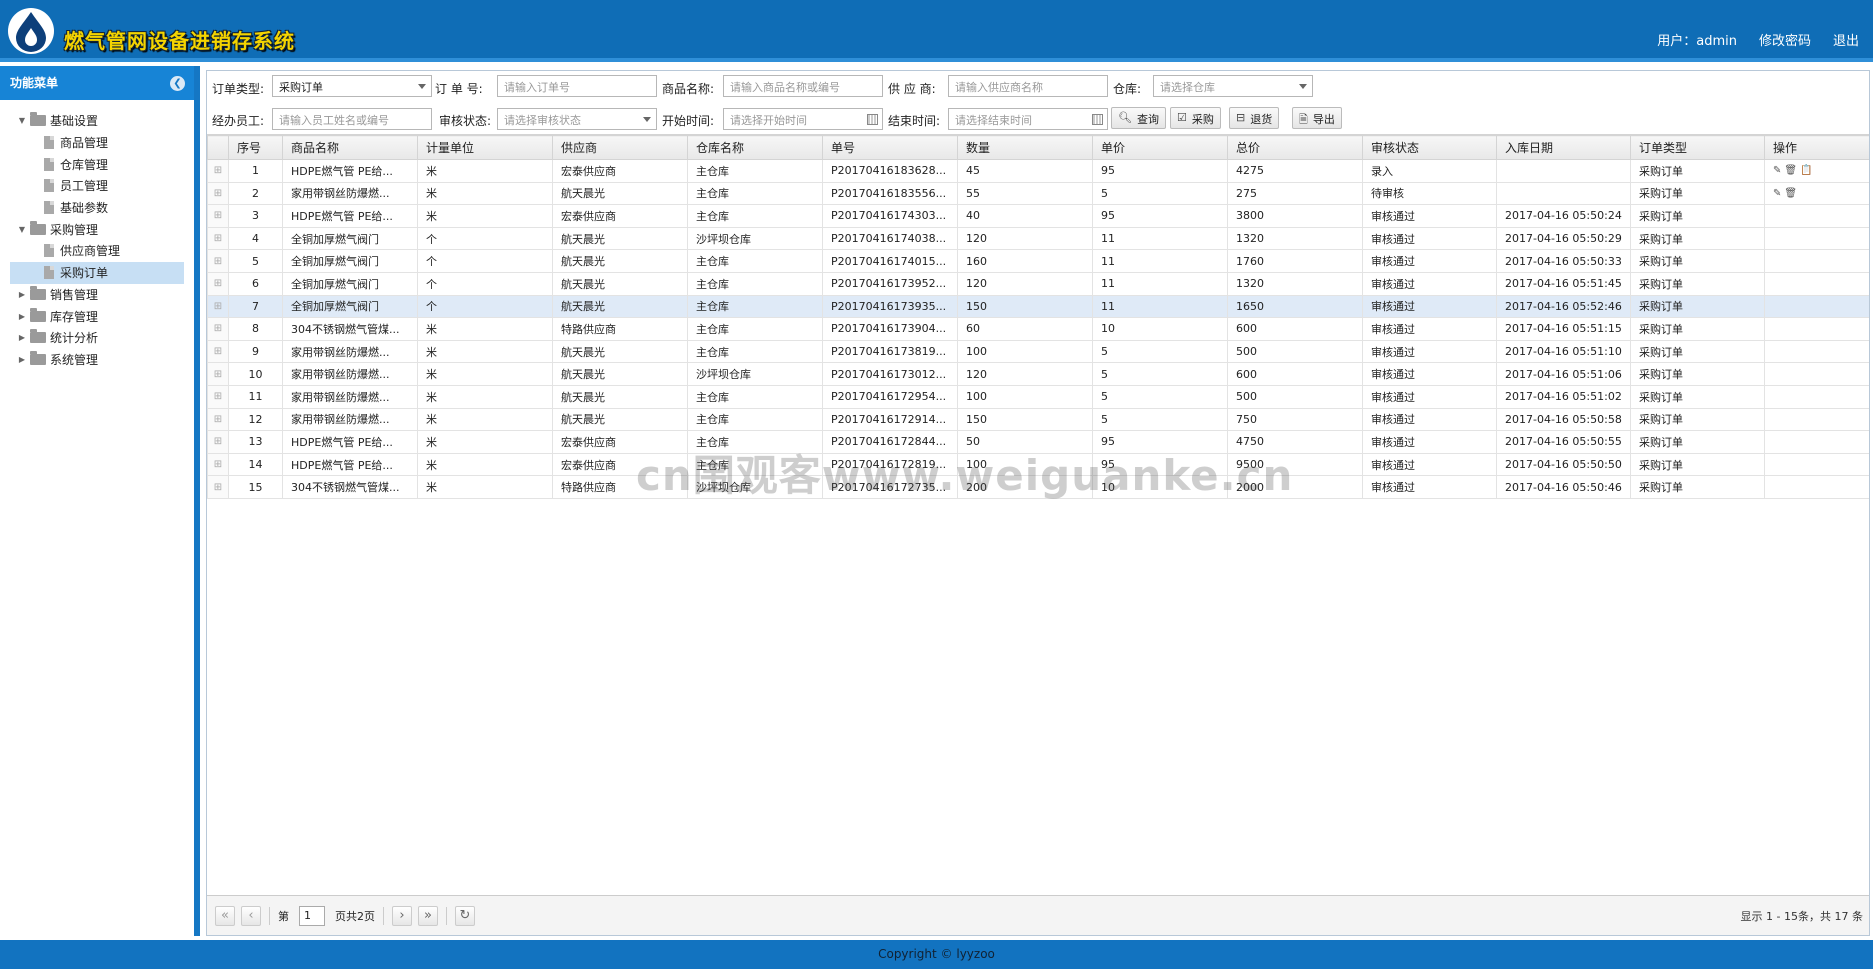 The width and height of the screenshot is (1873, 969). I want to click on column-header: 审核状态, so click(1429, 147).